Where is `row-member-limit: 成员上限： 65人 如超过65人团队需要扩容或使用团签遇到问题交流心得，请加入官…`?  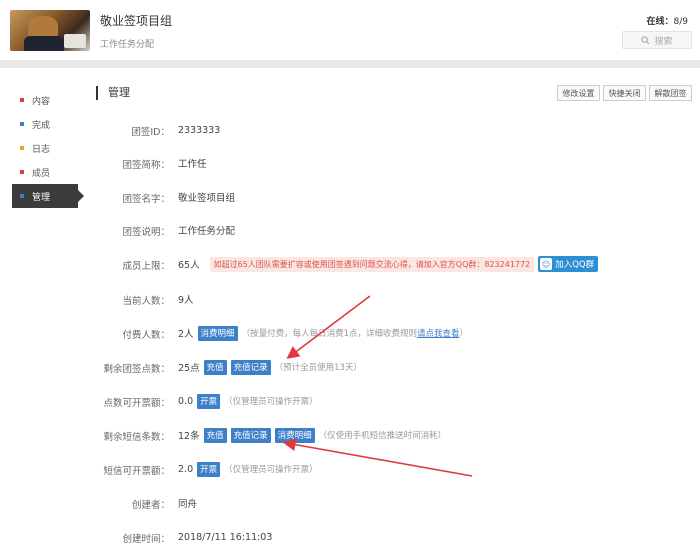 row-member-limit: 成员上限： 65人 如超过65人团队需要扩容或使用团签遇到问题交流心得，请加入官… is located at coordinates (350, 264).